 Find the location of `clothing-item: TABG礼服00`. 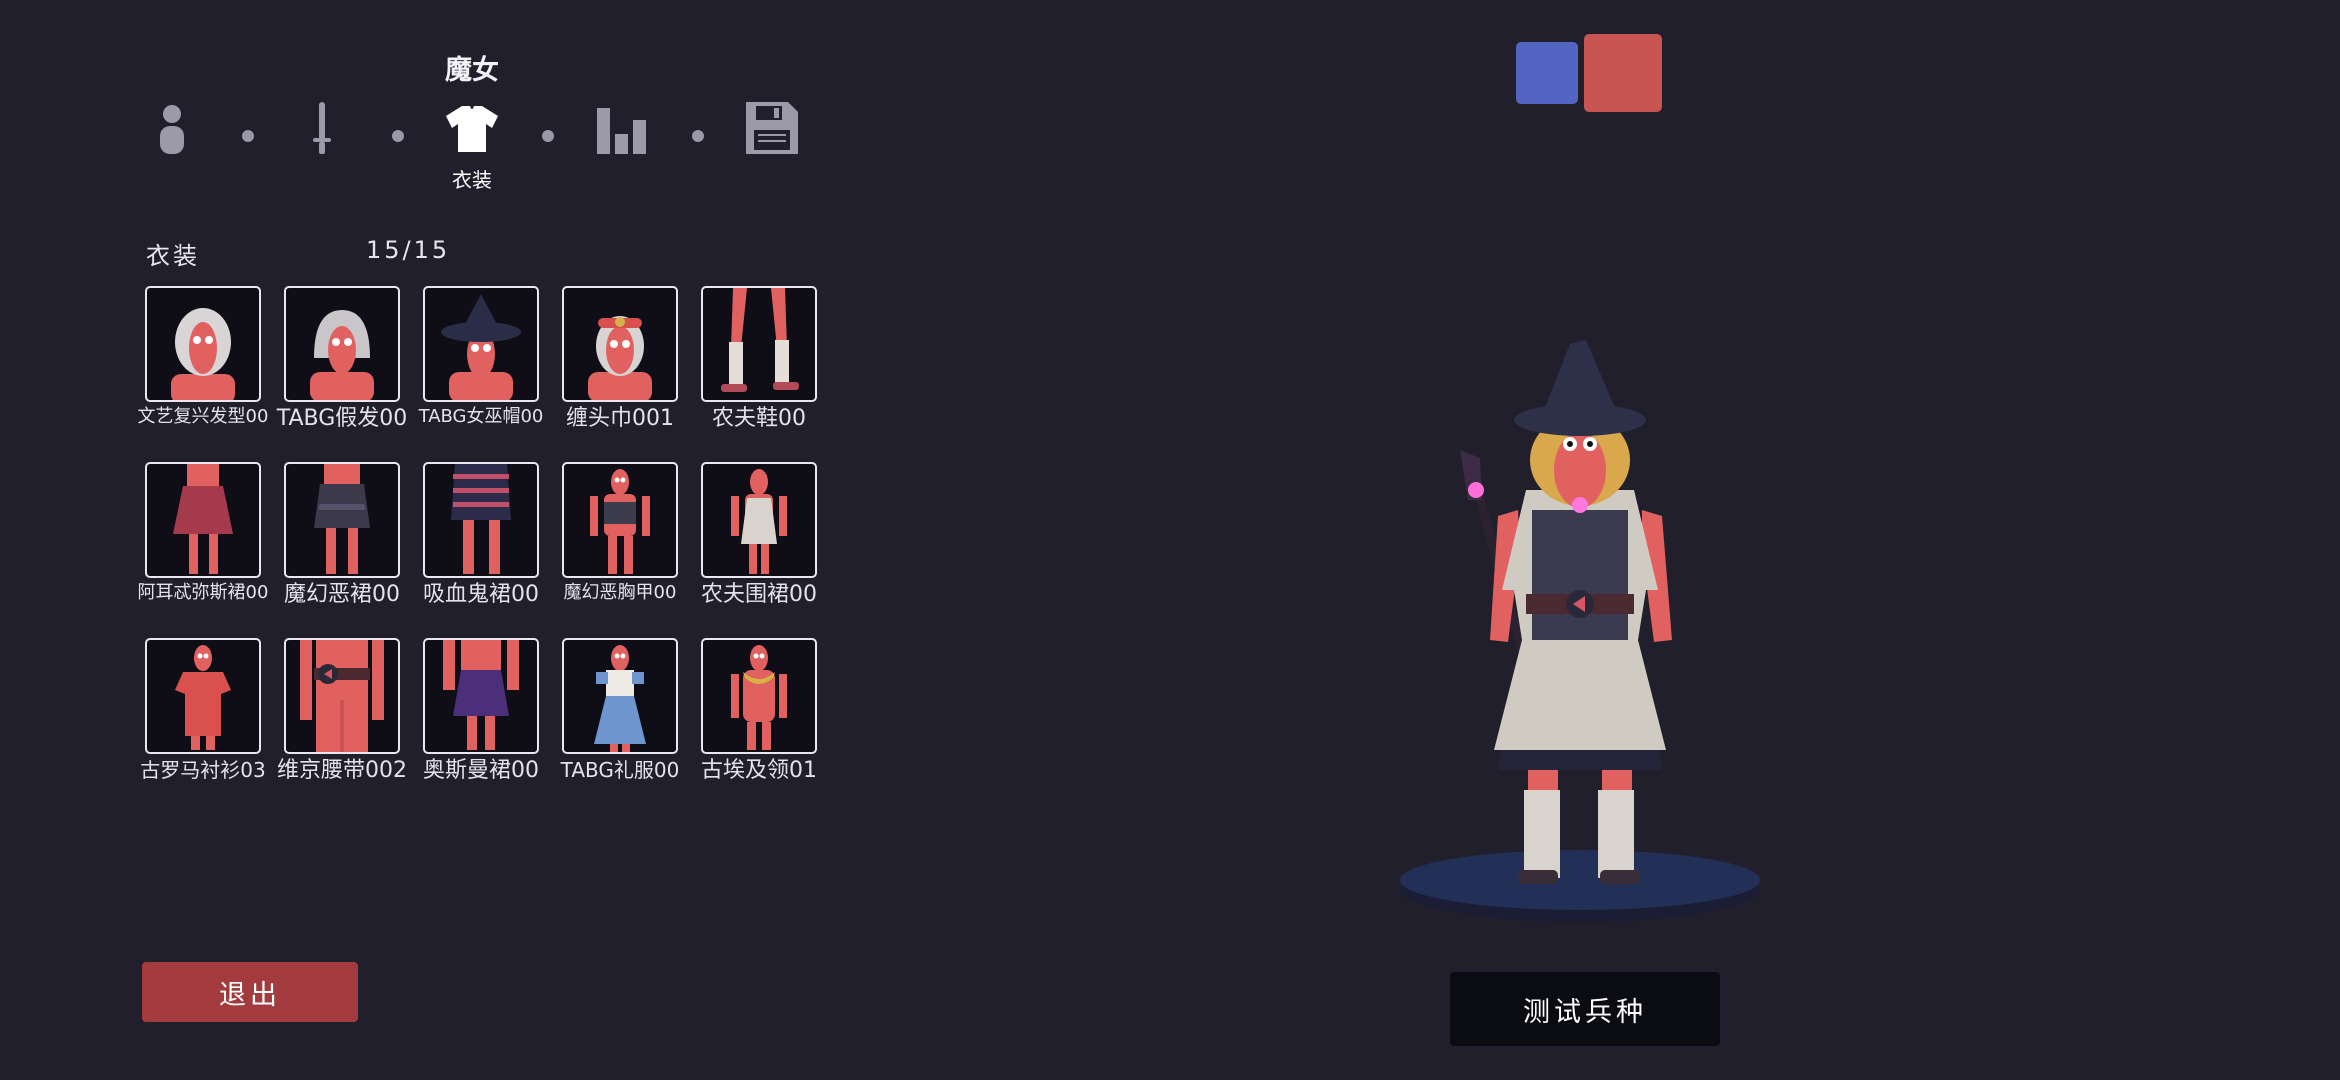

clothing-item: TABG礼服00 is located at coordinates (620, 709).